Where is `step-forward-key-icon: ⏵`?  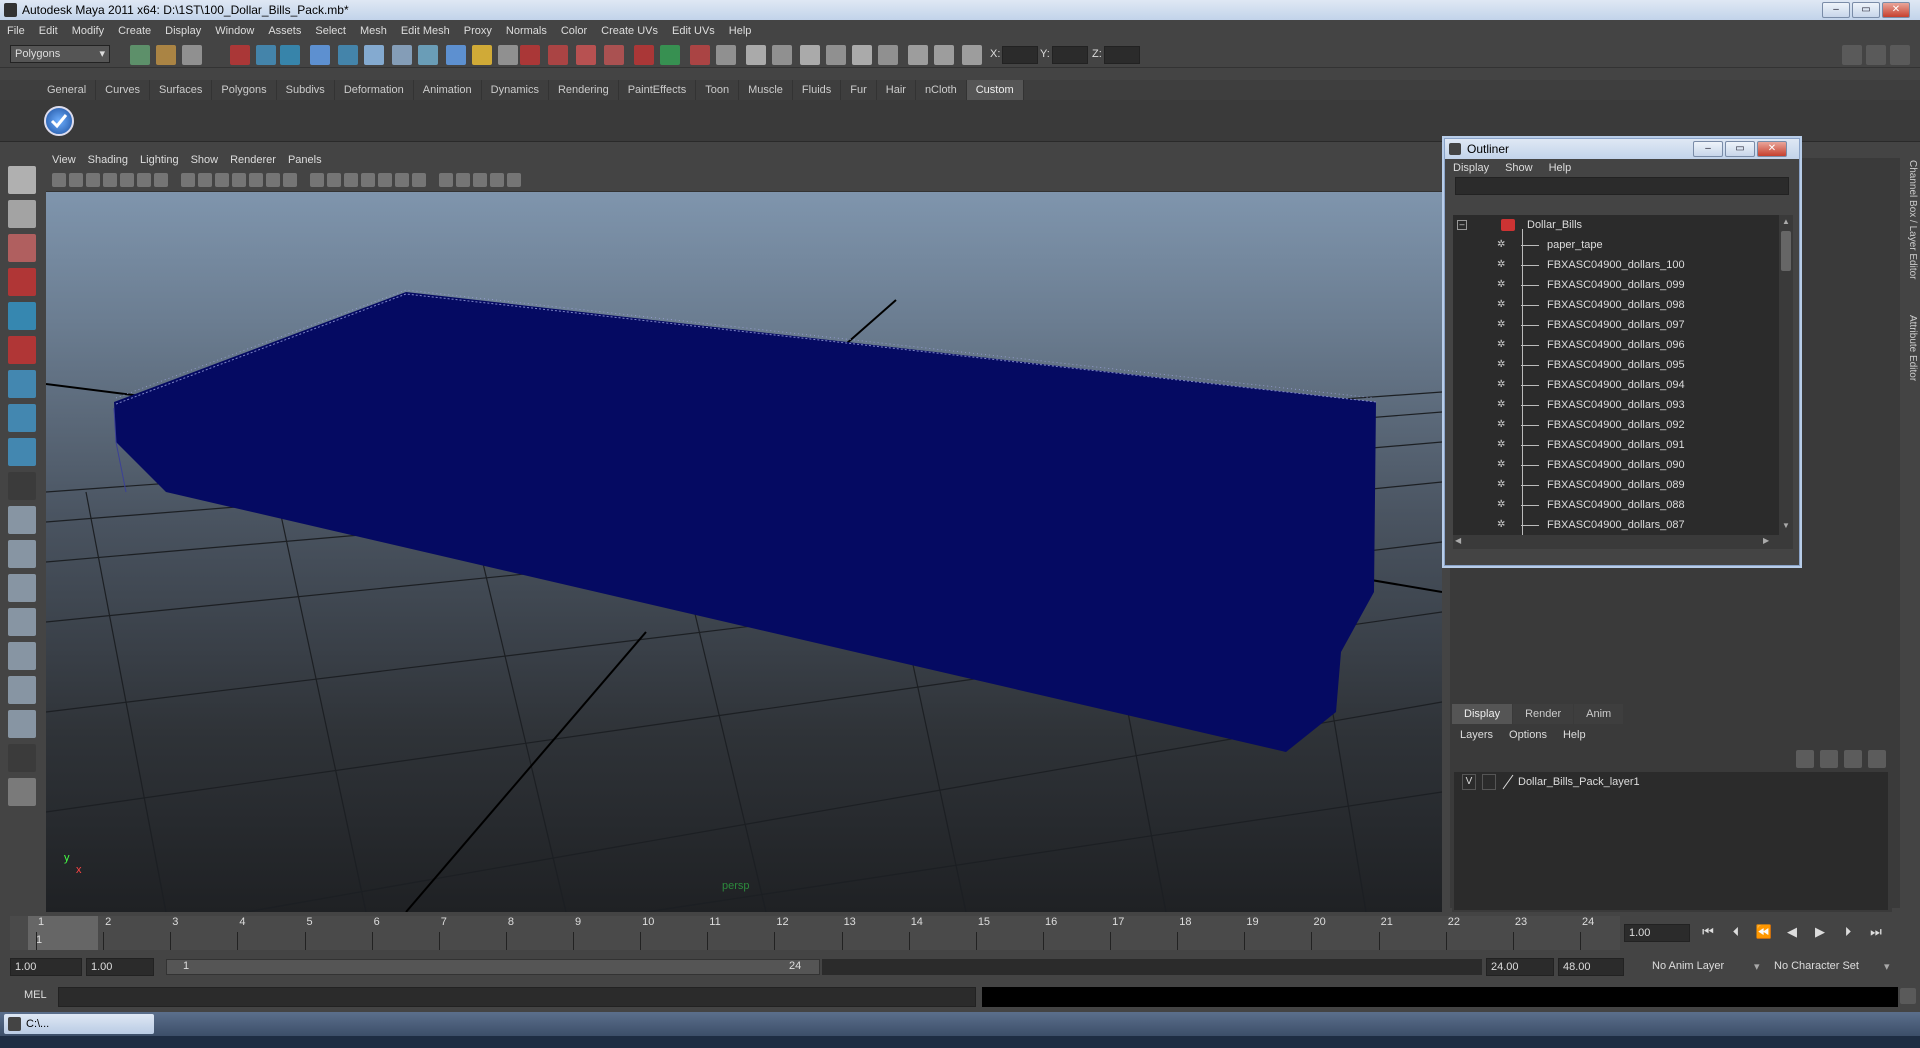 step-forward-key-icon: ⏵ is located at coordinates (1848, 934).